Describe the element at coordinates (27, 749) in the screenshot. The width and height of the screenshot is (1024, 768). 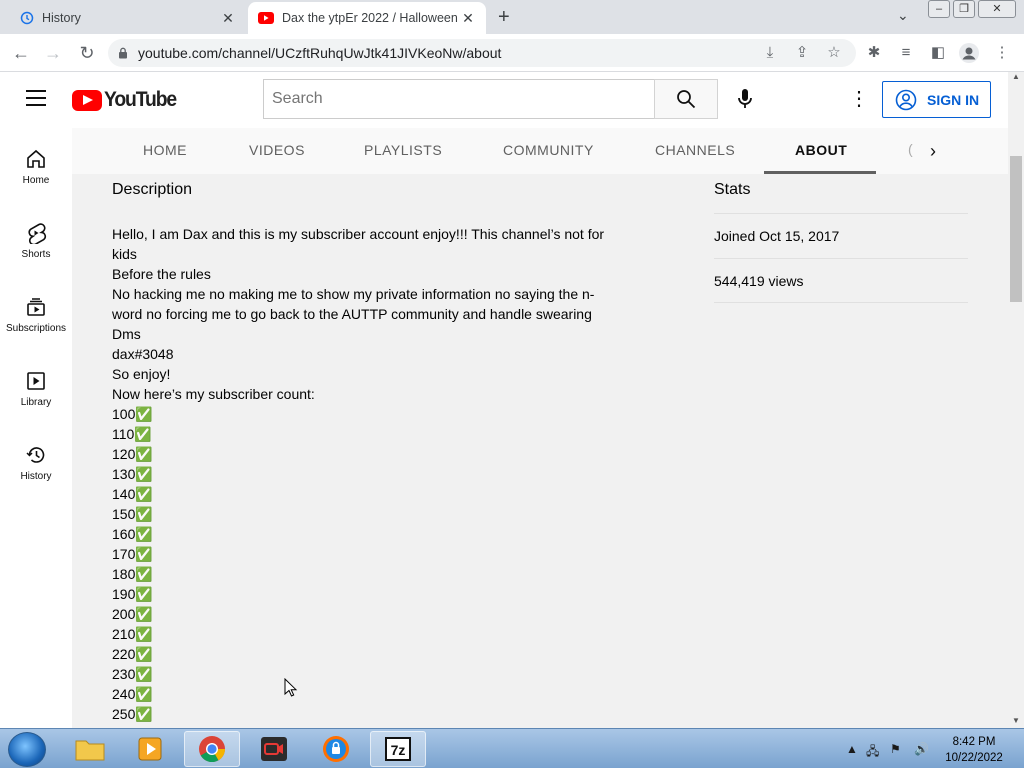
I see `start-button` at that location.